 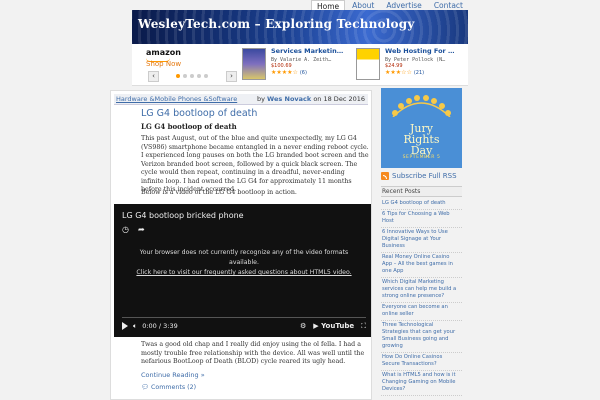 What do you see at coordinates (153, 76) in the screenshot?
I see `carousel-prev-button: ‹` at bounding box center [153, 76].